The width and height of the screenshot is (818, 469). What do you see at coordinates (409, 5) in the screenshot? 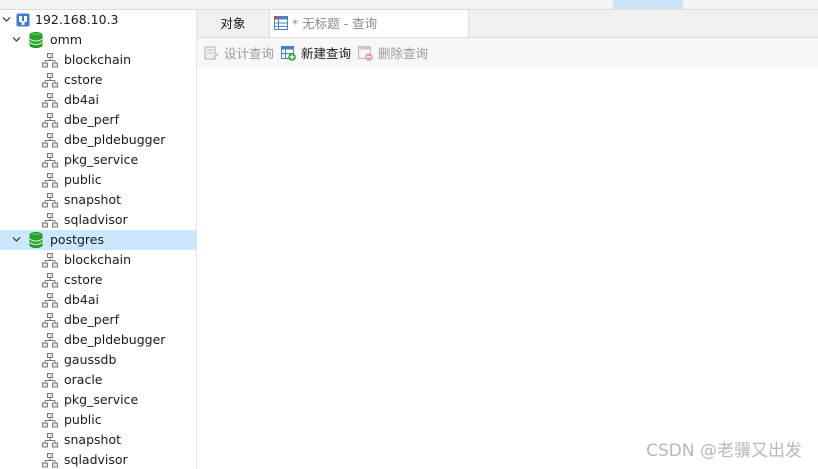
I see `main-toolbar` at bounding box center [409, 5].